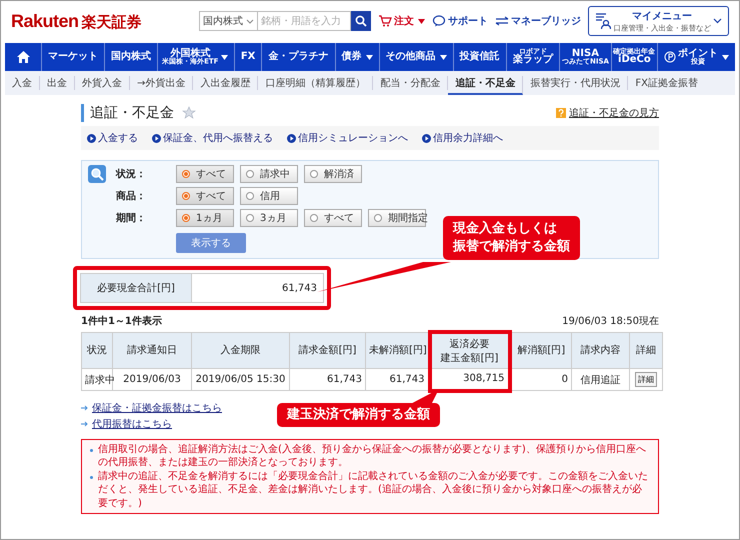 The width and height of the screenshot is (740, 540). What do you see at coordinates (76, 21) in the screenshot?
I see `logo: Rakuten 楽天証券` at bounding box center [76, 21].